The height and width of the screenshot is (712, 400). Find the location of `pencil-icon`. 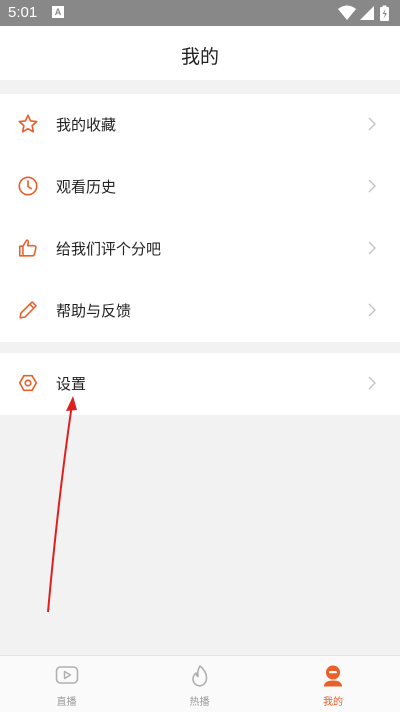

pencil-icon is located at coordinates (28, 310).